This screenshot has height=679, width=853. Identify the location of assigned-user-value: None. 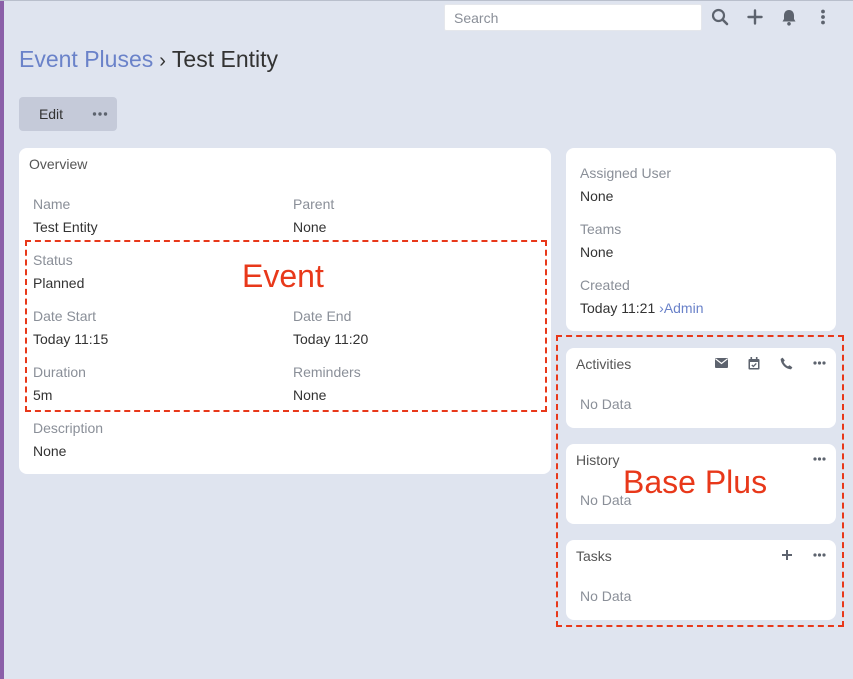
(597, 196).